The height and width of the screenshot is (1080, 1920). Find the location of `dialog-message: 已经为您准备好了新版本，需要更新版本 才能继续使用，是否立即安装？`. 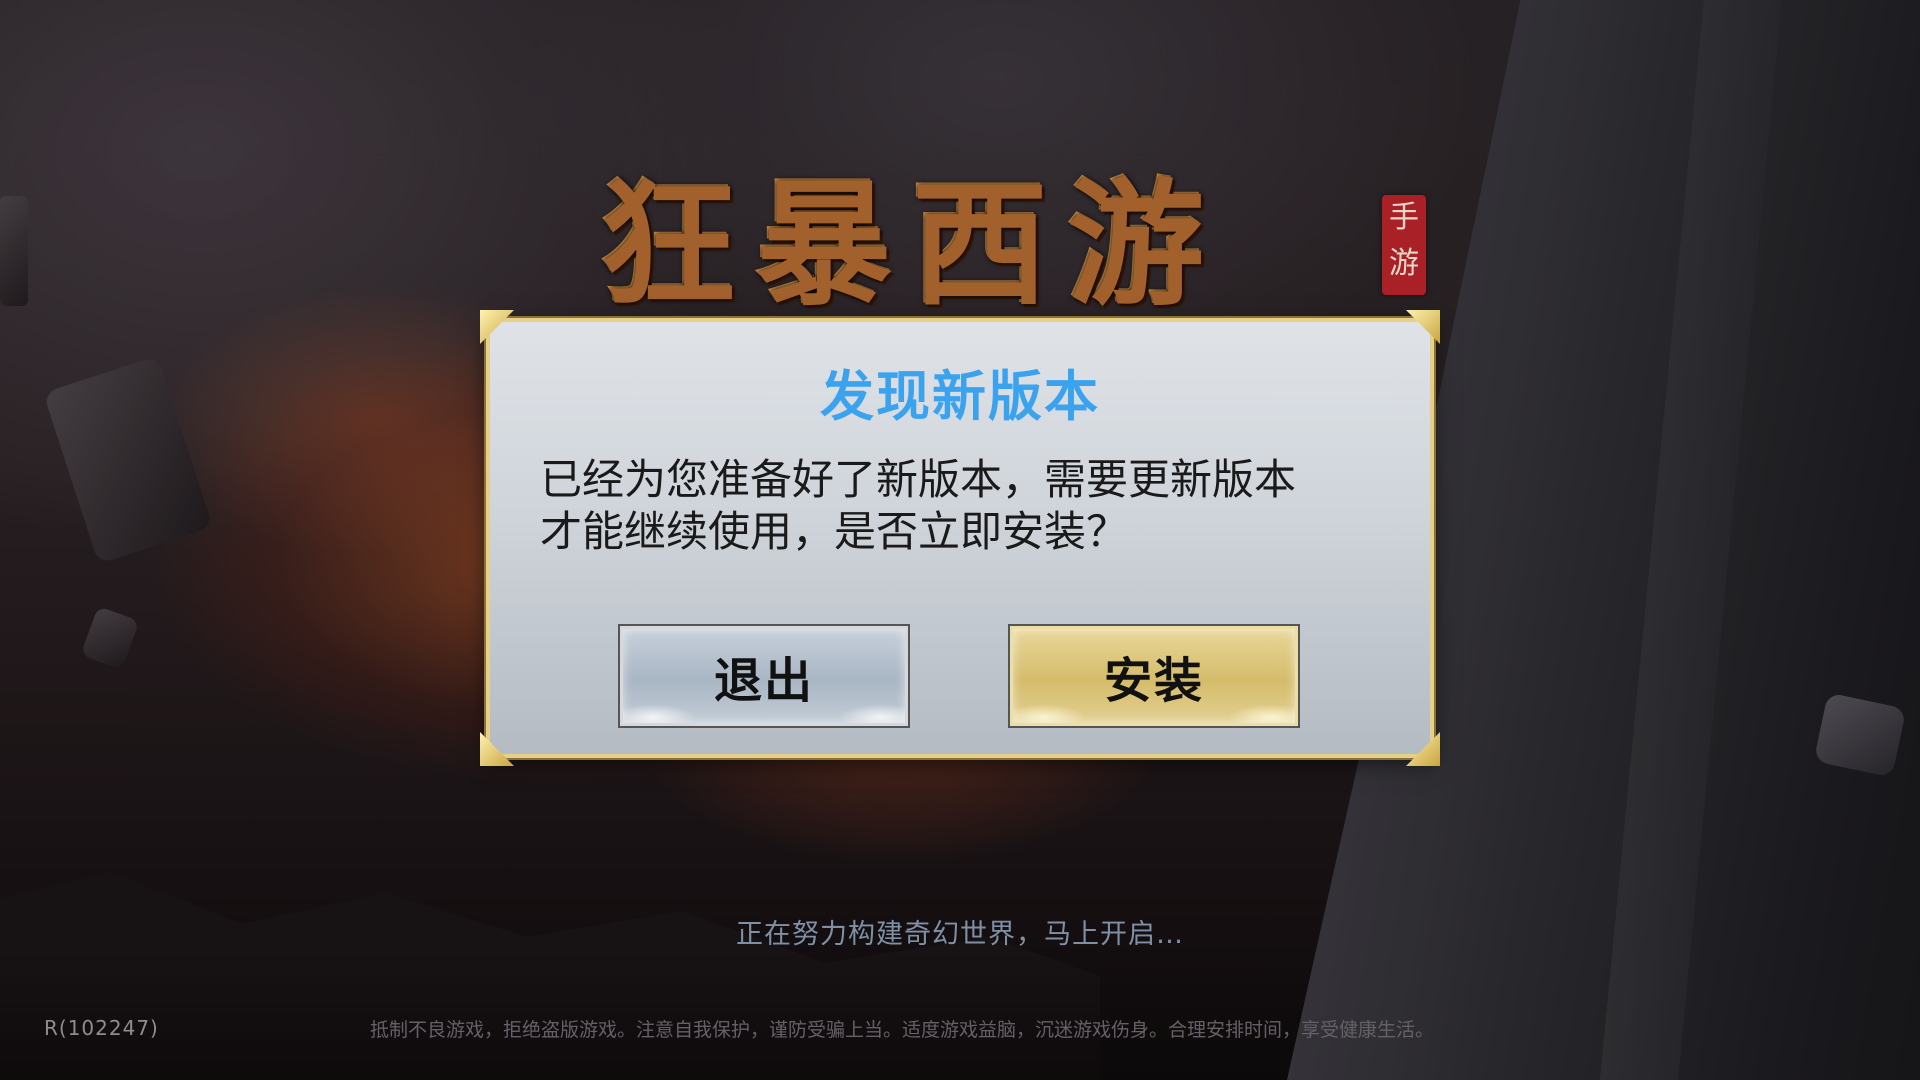

dialog-message: 已经为您准备好了新版本，需要更新版本 才能继续使用，是否立即安装？ is located at coordinates (960, 506).